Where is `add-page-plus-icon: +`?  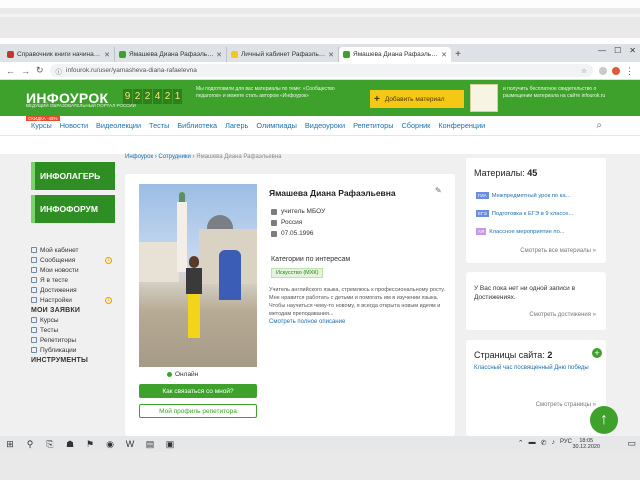 add-page-plus-icon: + is located at coordinates (597, 353).